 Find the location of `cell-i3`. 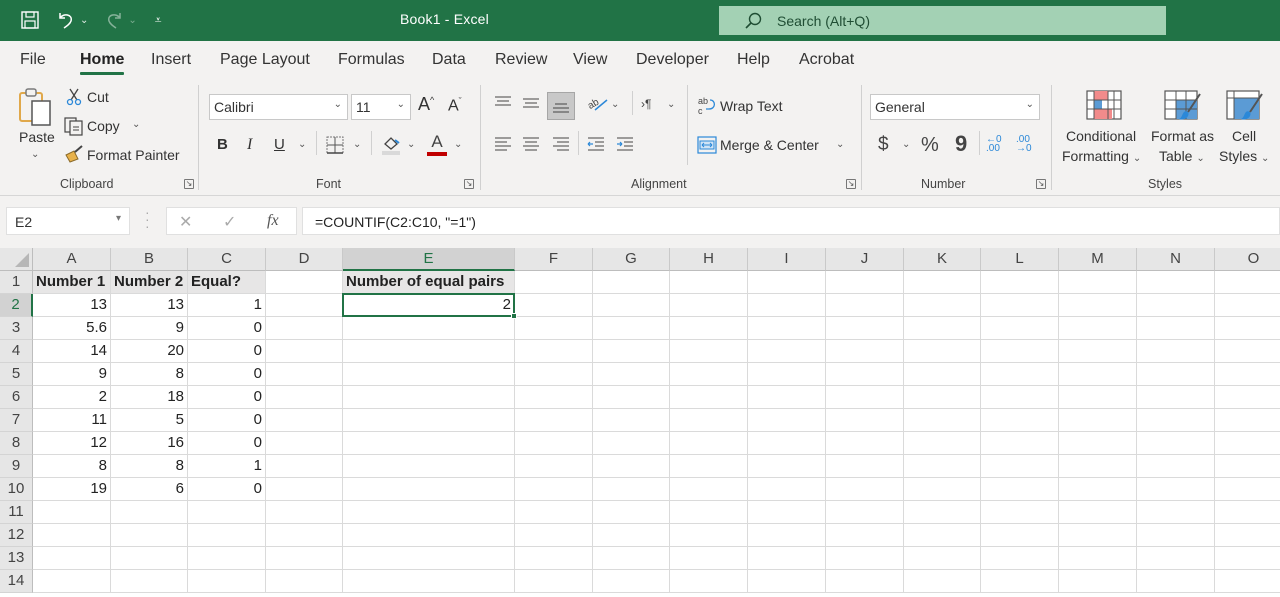

cell-i3 is located at coordinates (787, 328).